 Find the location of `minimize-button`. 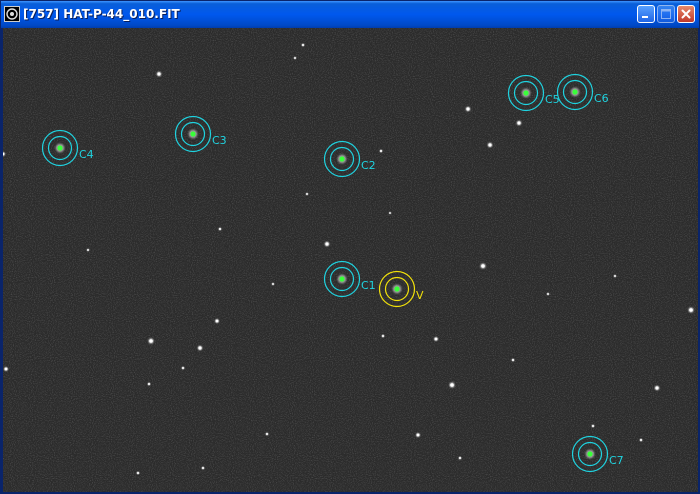

minimize-button is located at coordinates (646, 14).